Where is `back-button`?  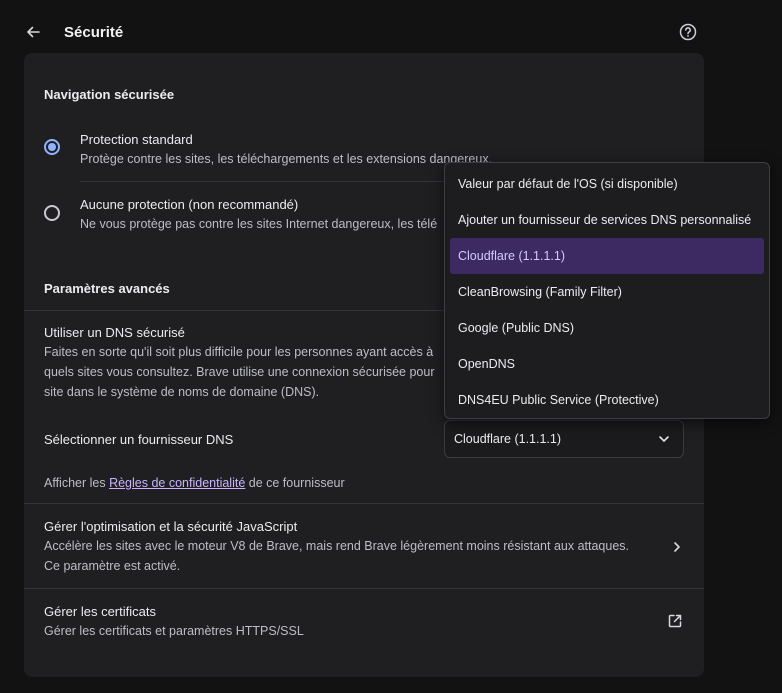 back-button is located at coordinates (39, 32).